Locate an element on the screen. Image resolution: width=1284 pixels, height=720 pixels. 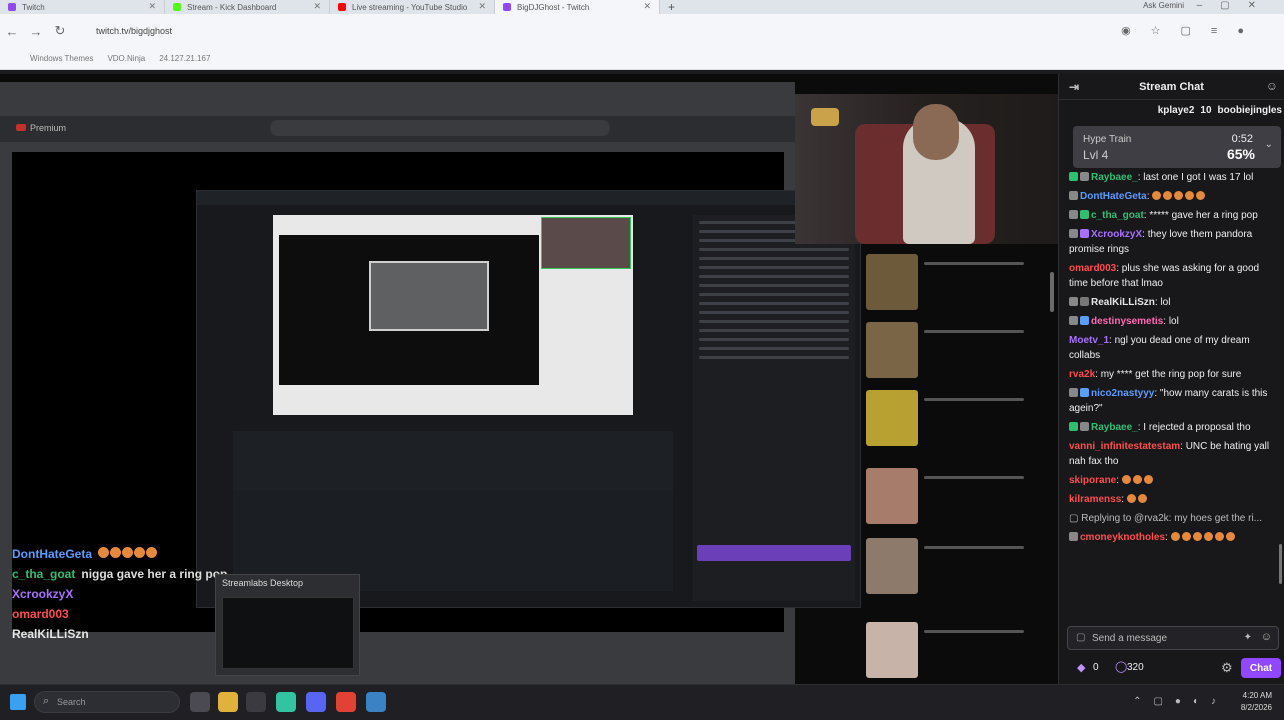
clock-date: 8/2/2026 is located at coordinates (1256, 707).